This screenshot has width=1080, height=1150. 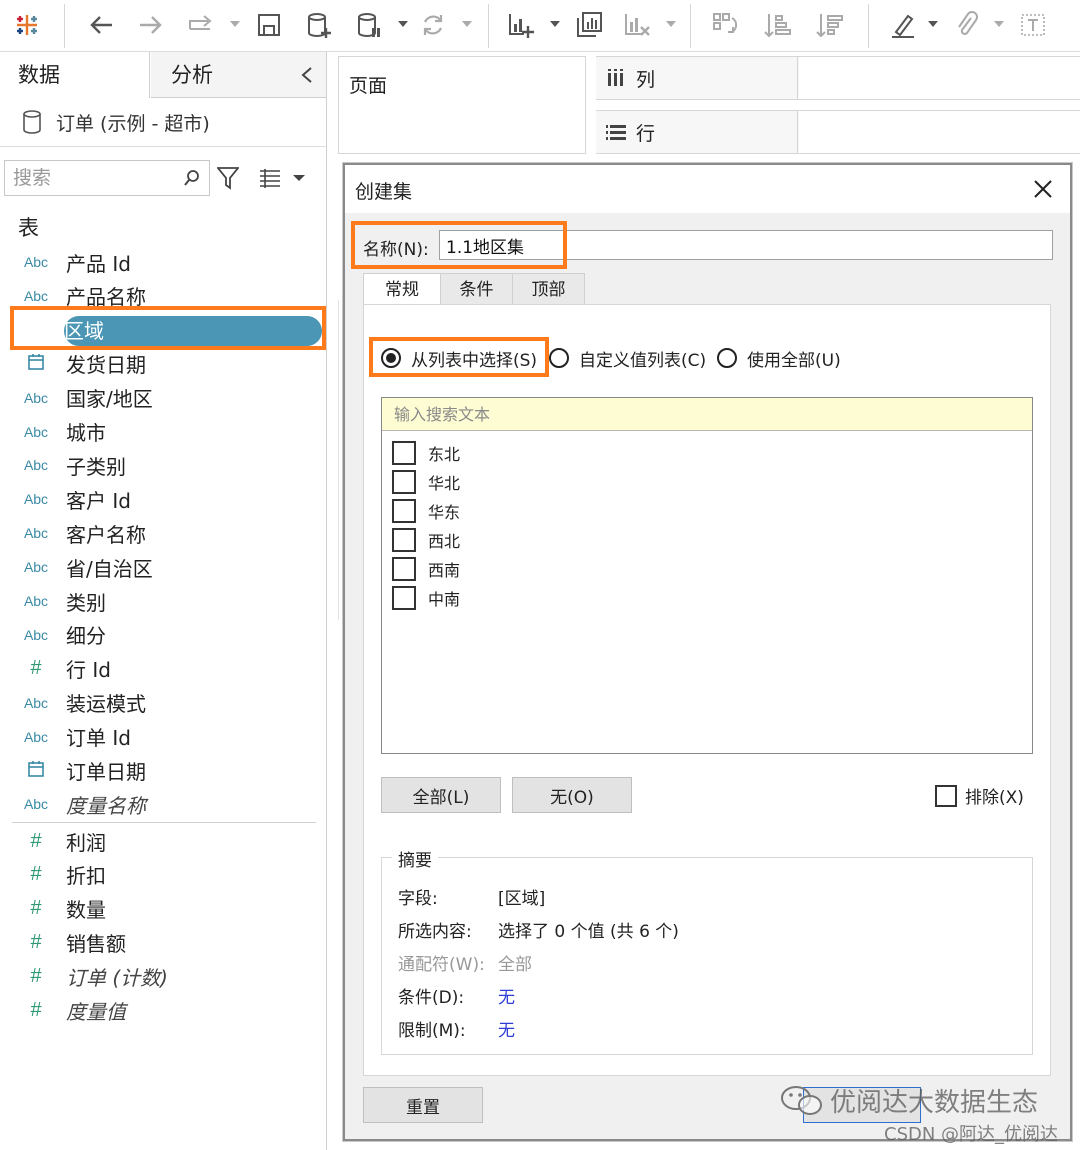 What do you see at coordinates (201, 25) in the screenshot?
I see `forward-icon` at bounding box center [201, 25].